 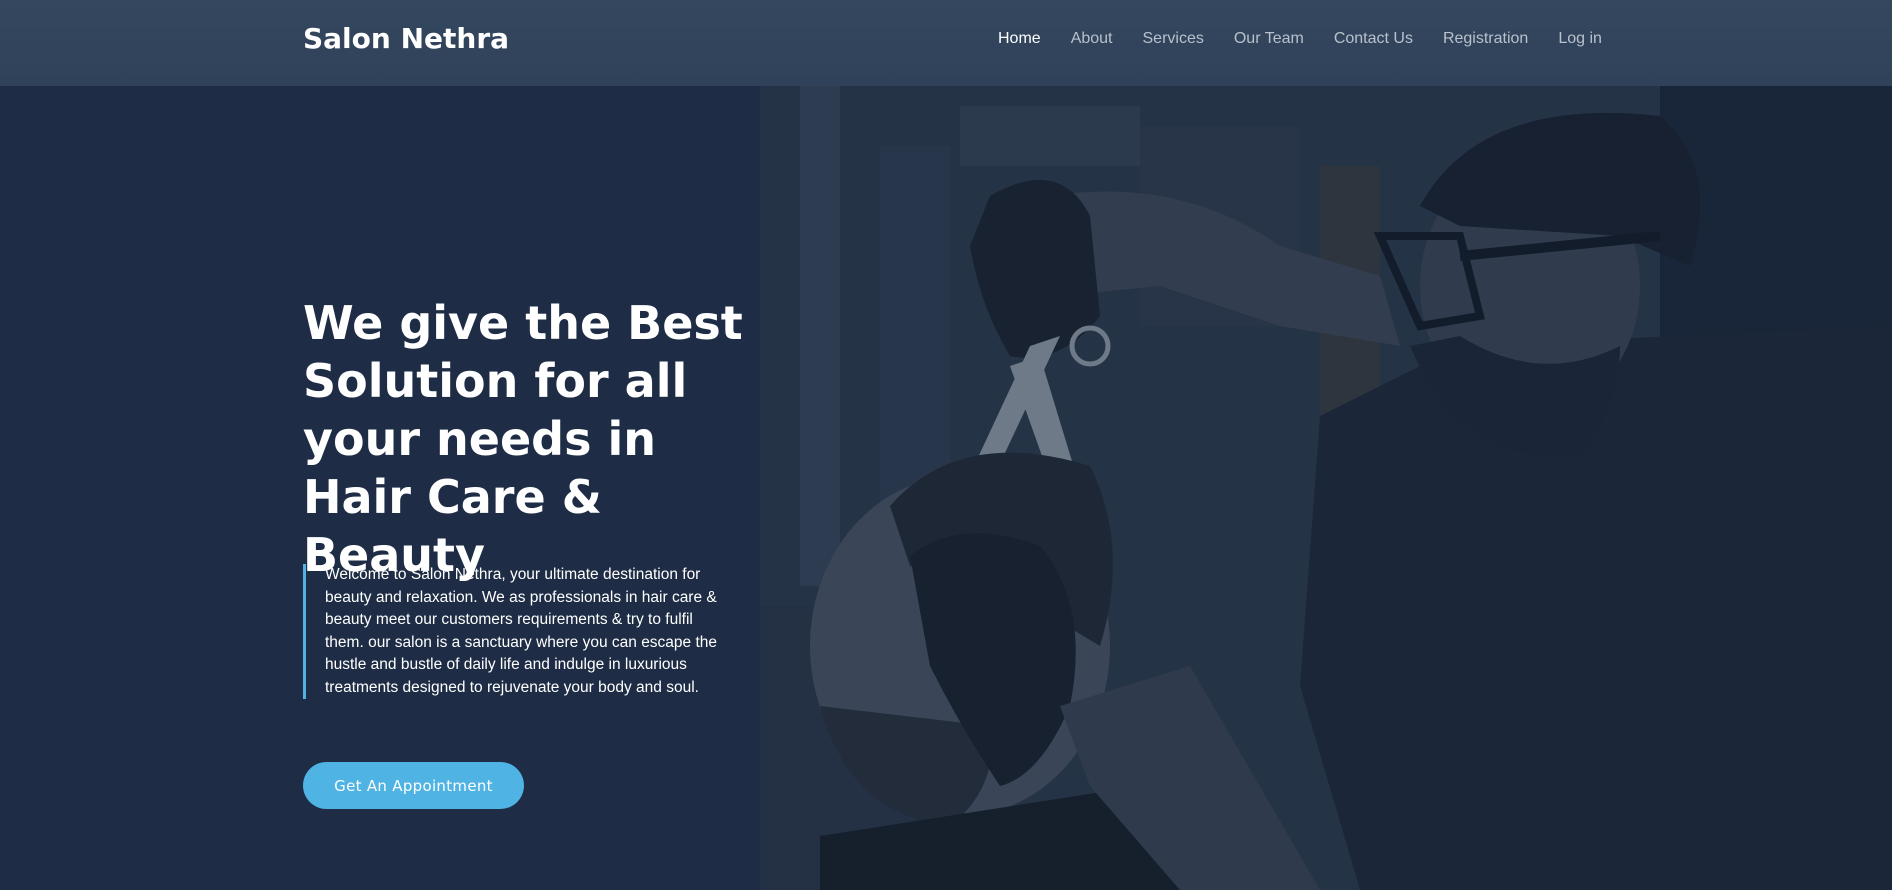 What do you see at coordinates (413, 785) in the screenshot?
I see `get-appointment-button: Get An Appointment` at bounding box center [413, 785].